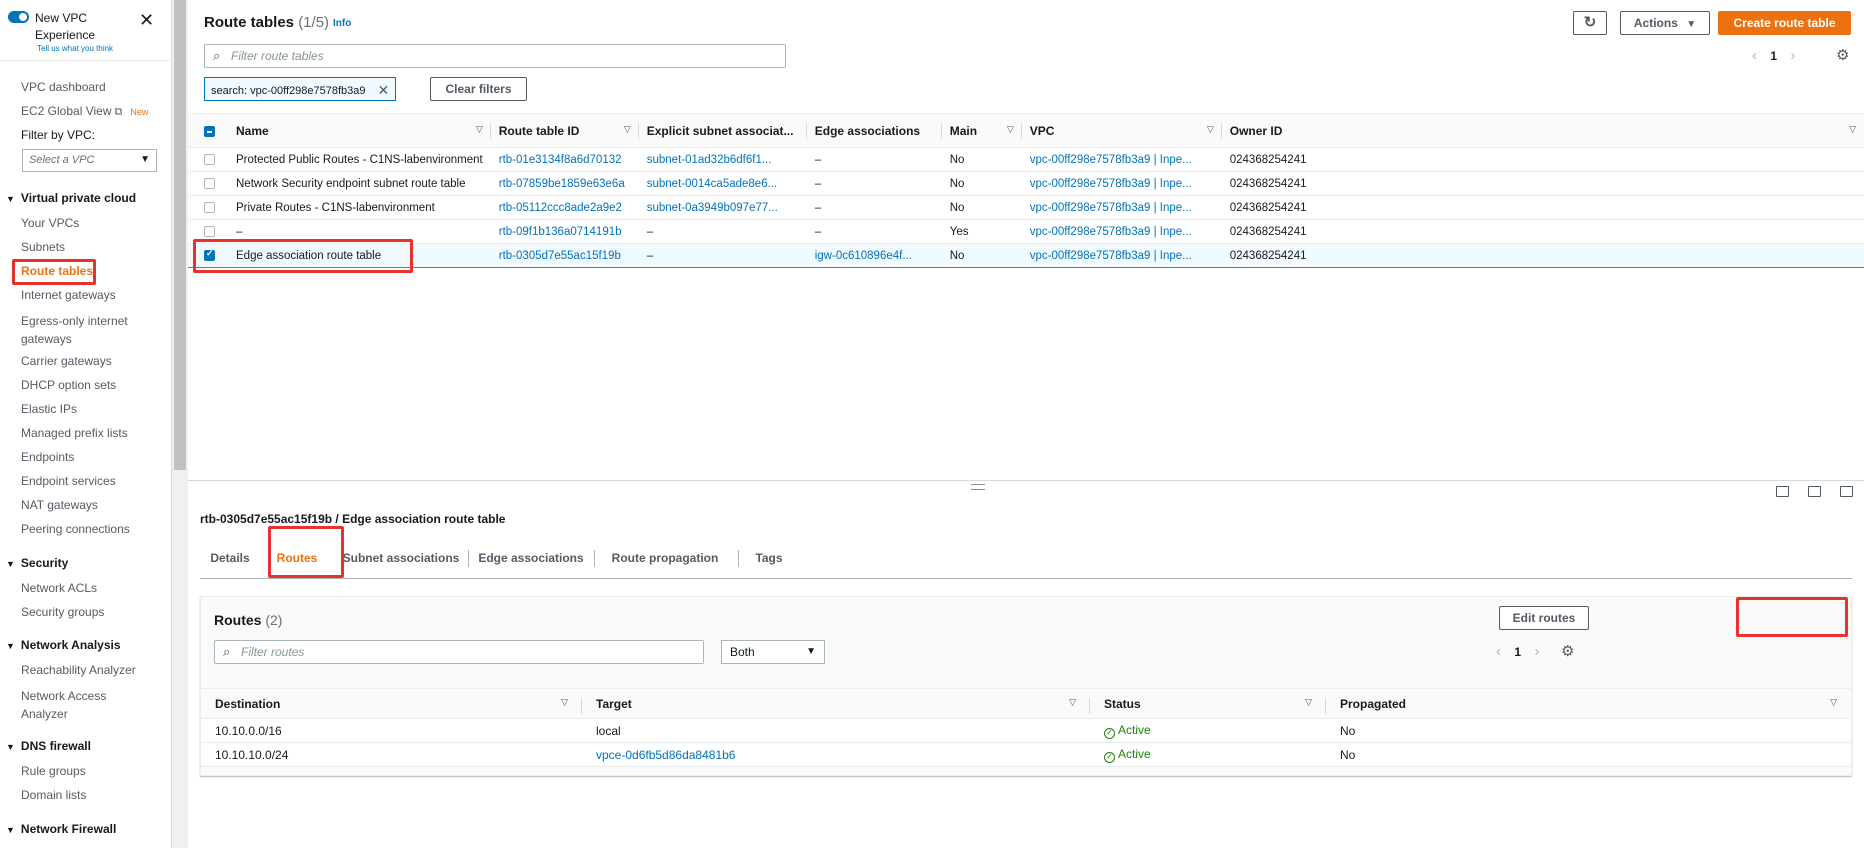 Image resolution: width=1864 pixels, height=848 pixels. Describe the element at coordinates (1588, 703) in the screenshot. I see `column-header-propagated: Propagated ▽` at that location.